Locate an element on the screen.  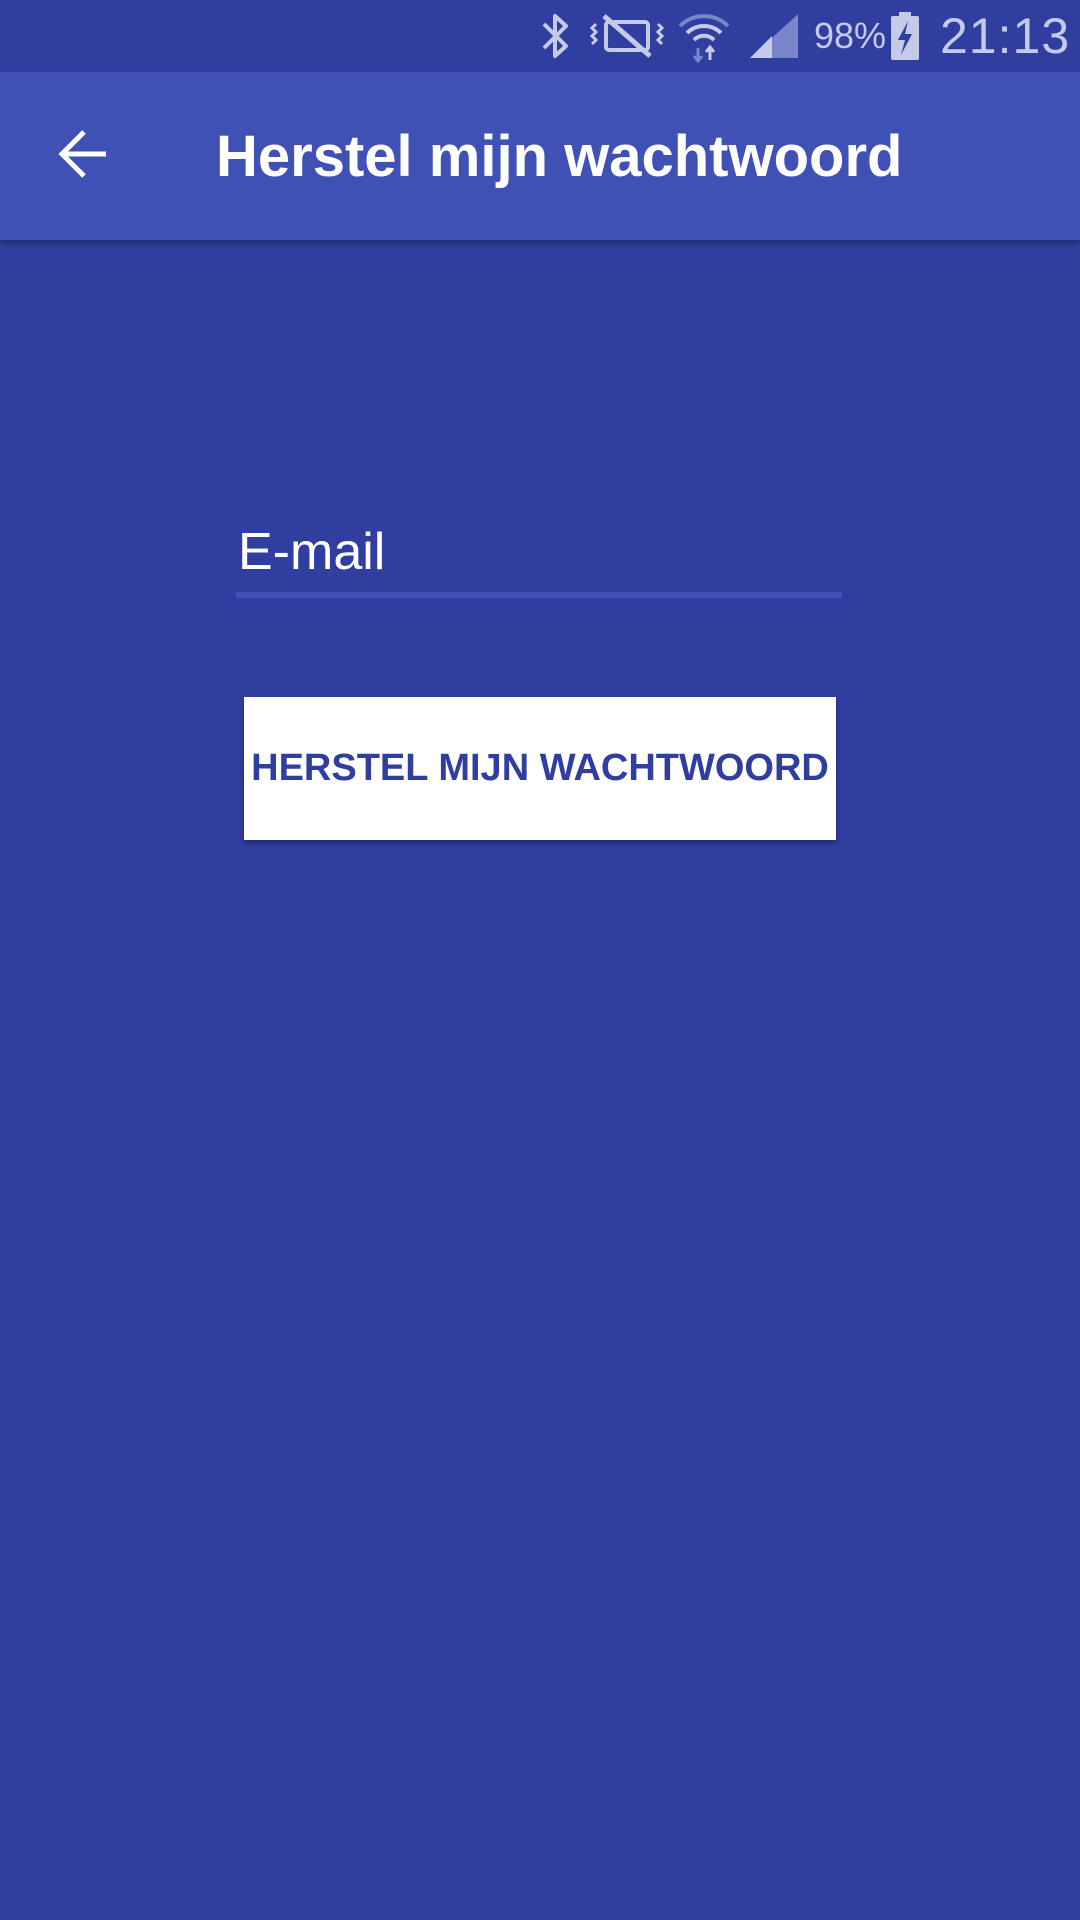
back-button is located at coordinates (84, 156).